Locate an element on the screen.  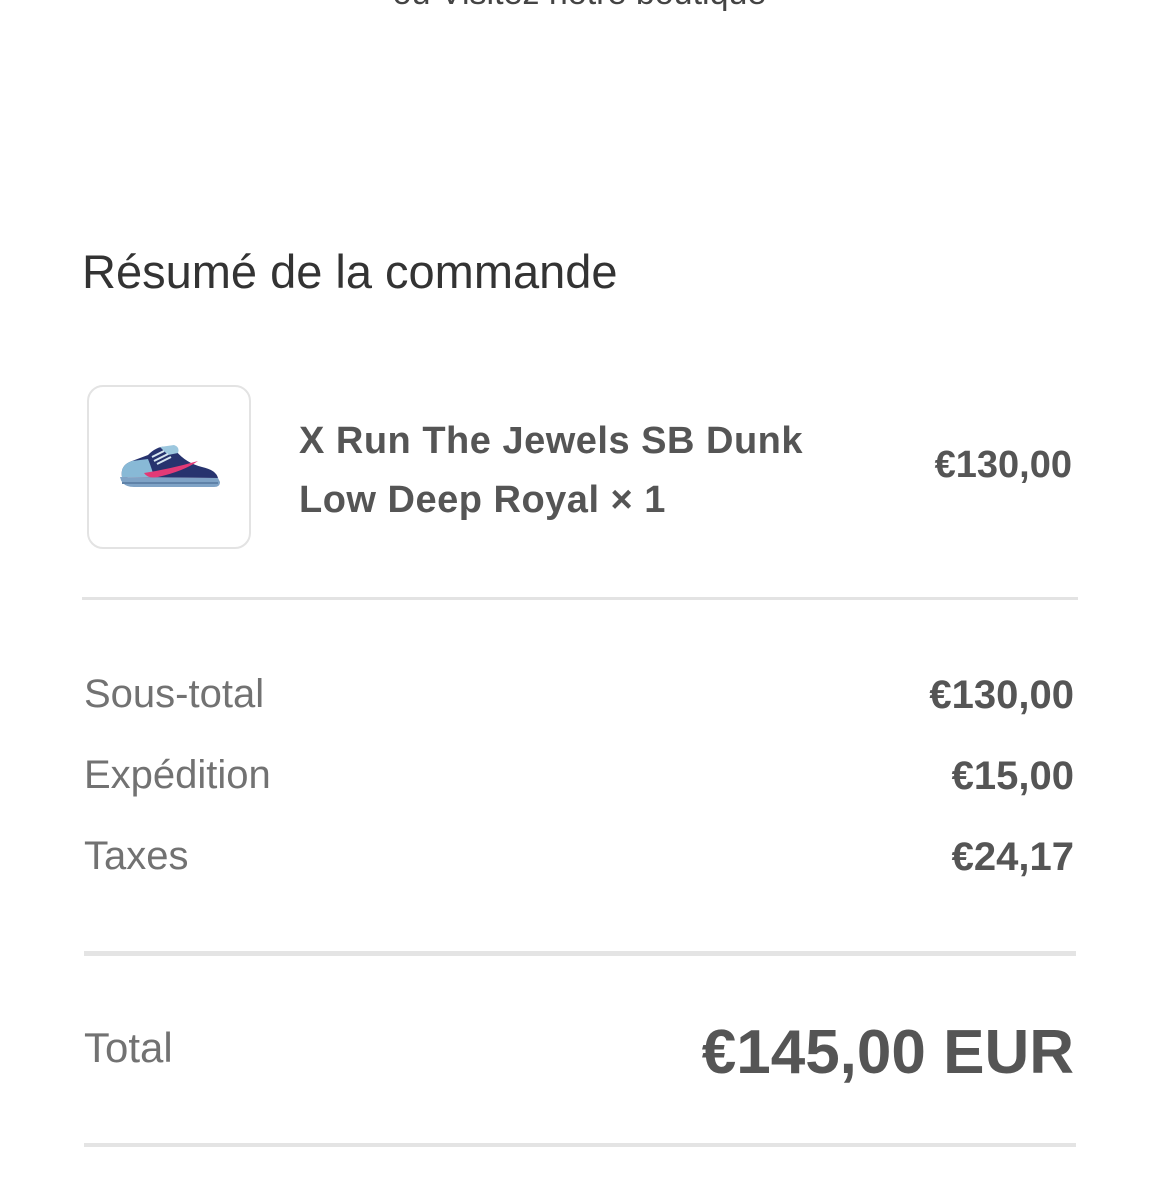
bottom-divider is located at coordinates (580, 1145).